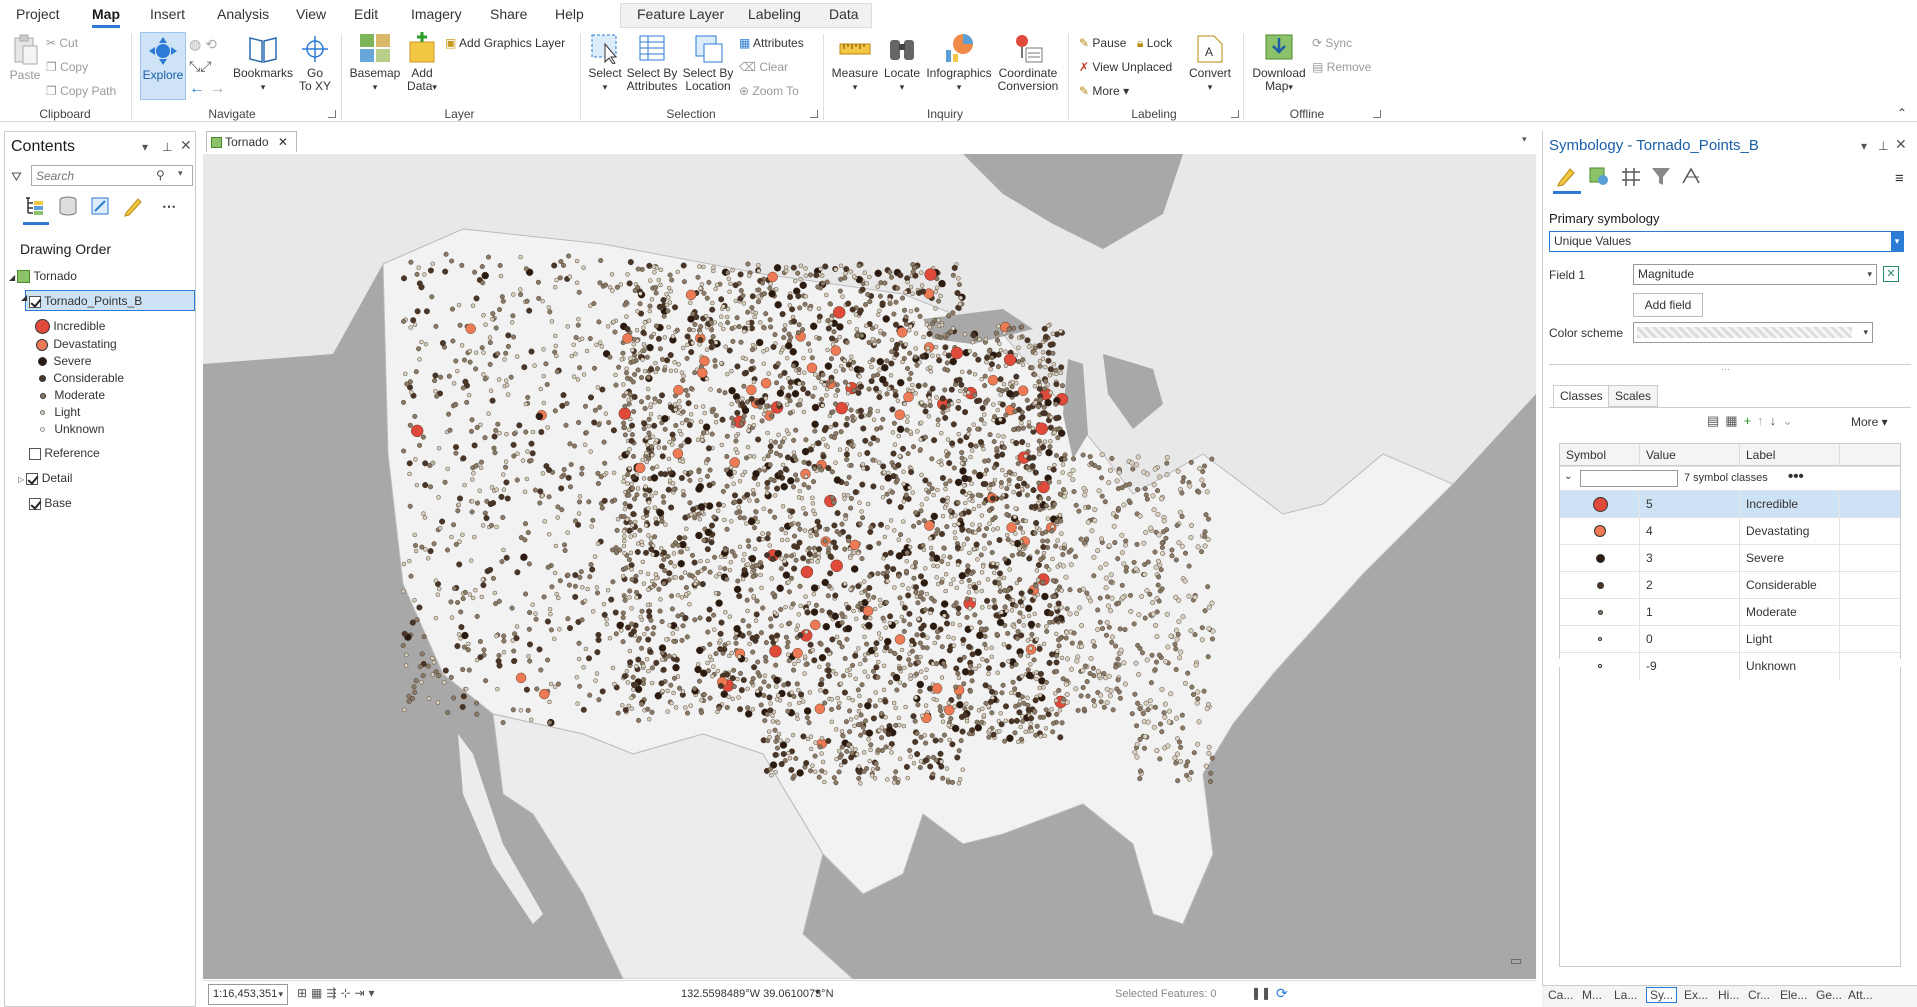 The image size is (1917, 1007). Describe the element at coordinates (1690, 558) in the screenshot. I see `value-cell: 3` at that location.